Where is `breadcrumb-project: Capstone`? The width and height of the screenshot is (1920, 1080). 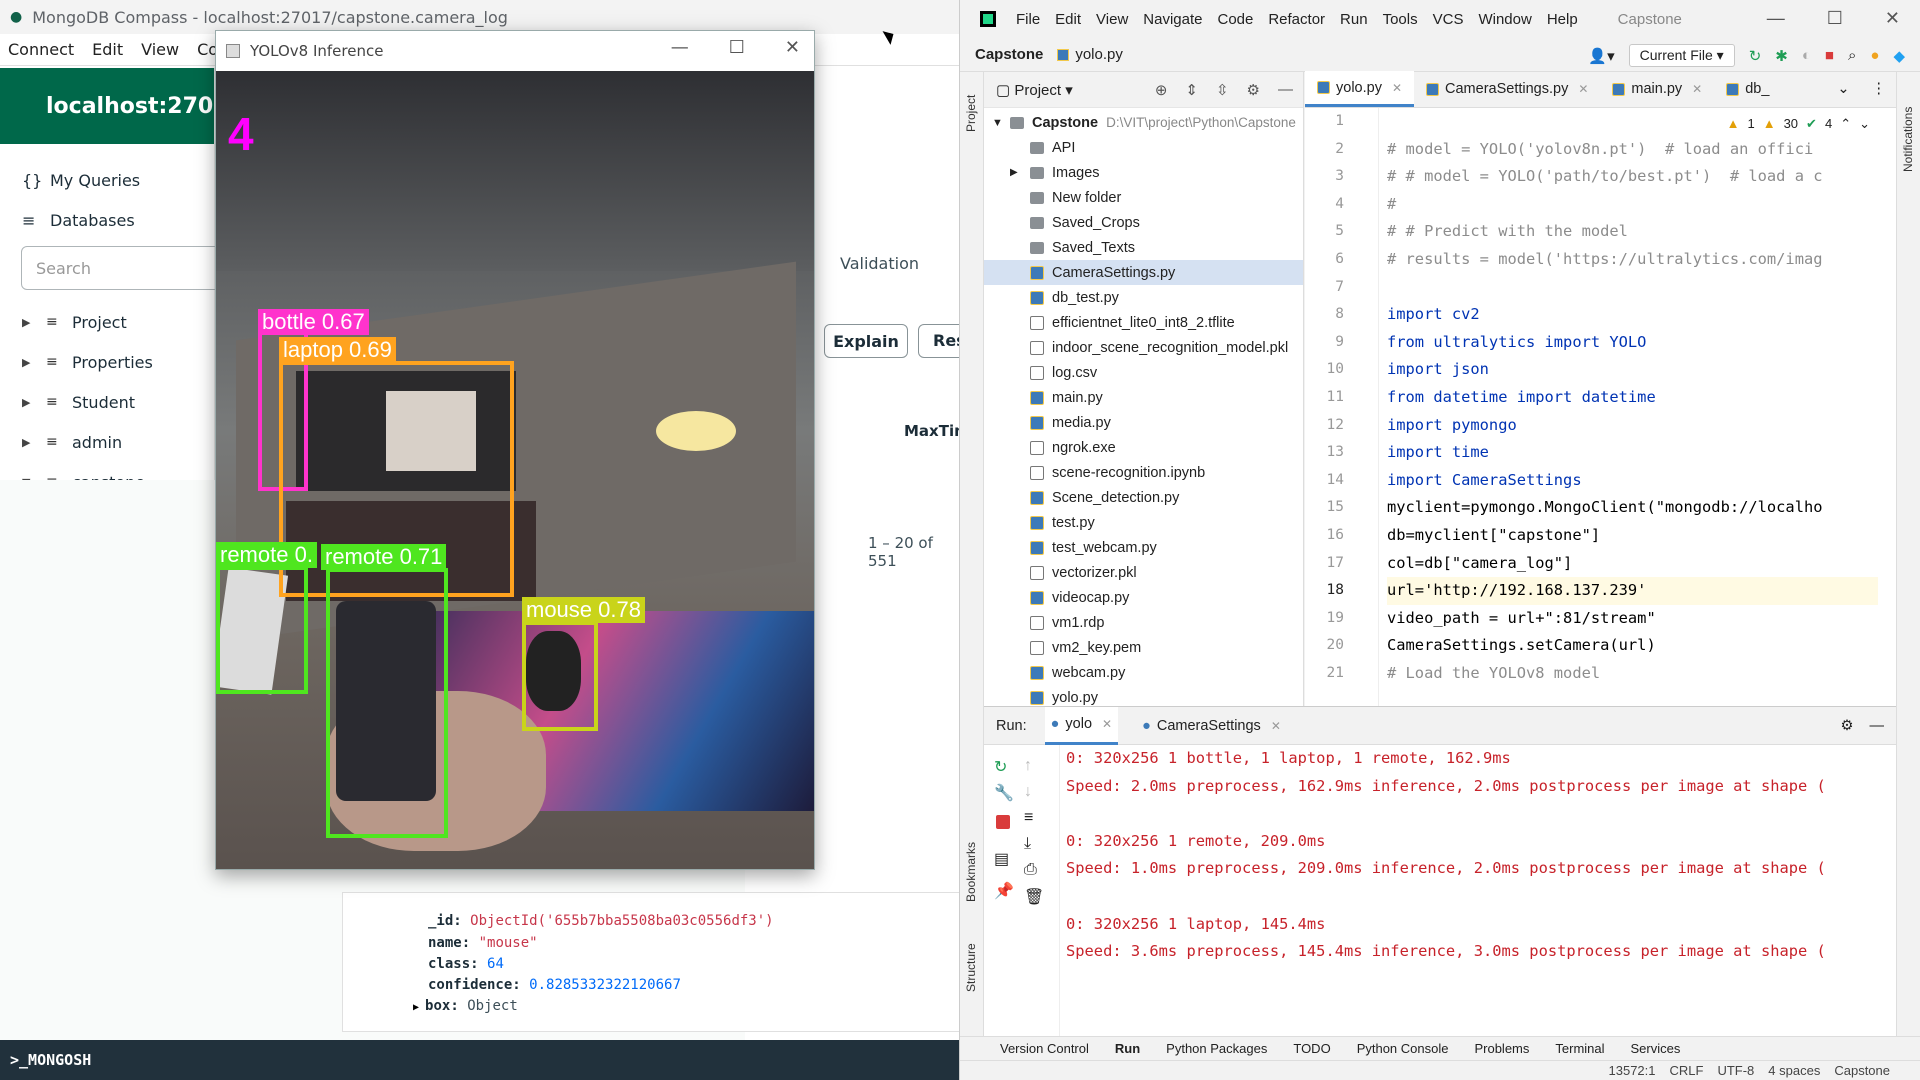
breadcrumb-project: Capstone is located at coordinates (1009, 54).